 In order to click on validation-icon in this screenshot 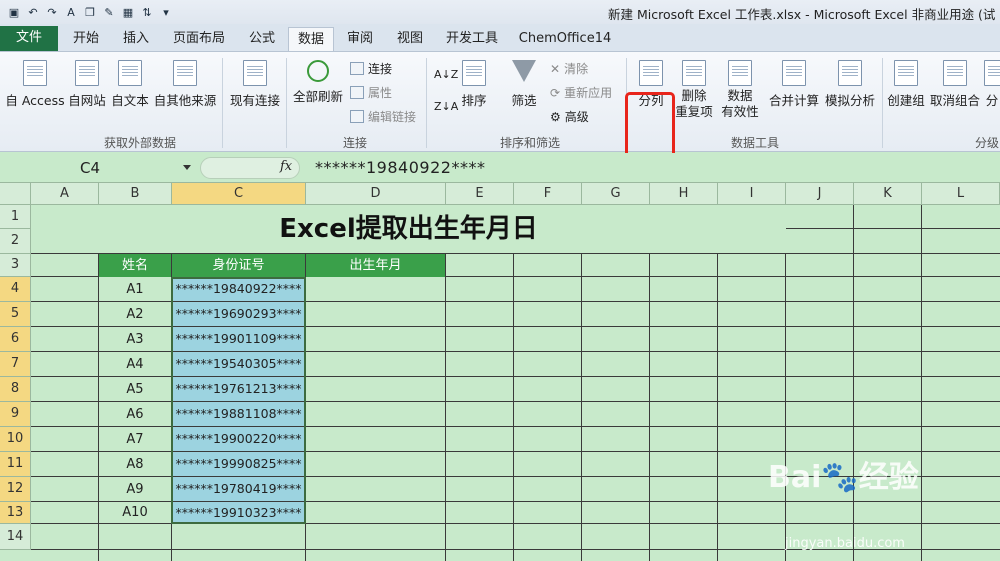, I will do `click(740, 73)`.